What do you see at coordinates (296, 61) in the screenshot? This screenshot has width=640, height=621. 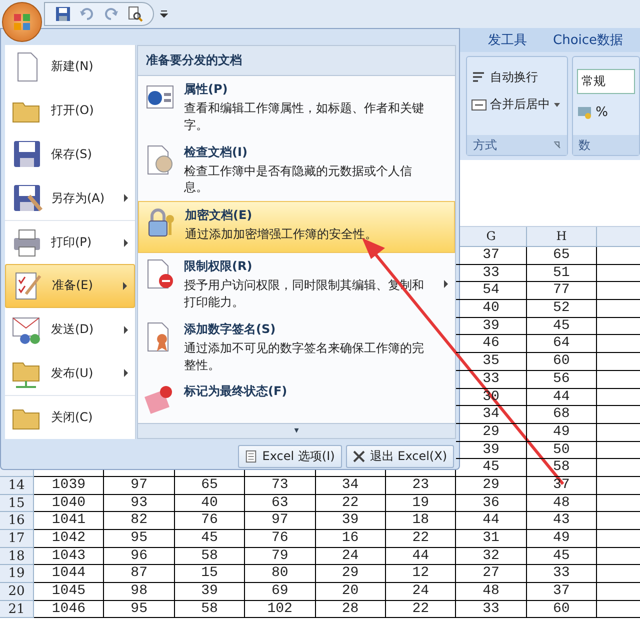 I see `submenu-title: 准备要分发的文档` at bounding box center [296, 61].